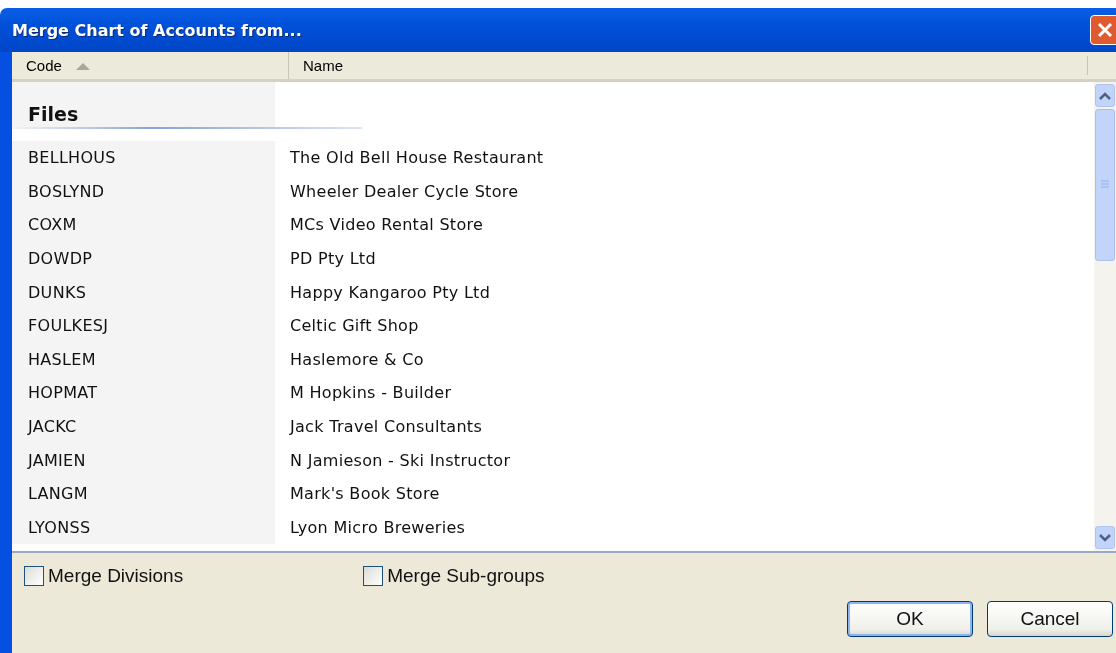 Image resolution: width=1116 pixels, height=653 pixels. Describe the element at coordinates (454, 576) in the screenshot. I see `checkbox-option: Merge Sub-groups` at that location.